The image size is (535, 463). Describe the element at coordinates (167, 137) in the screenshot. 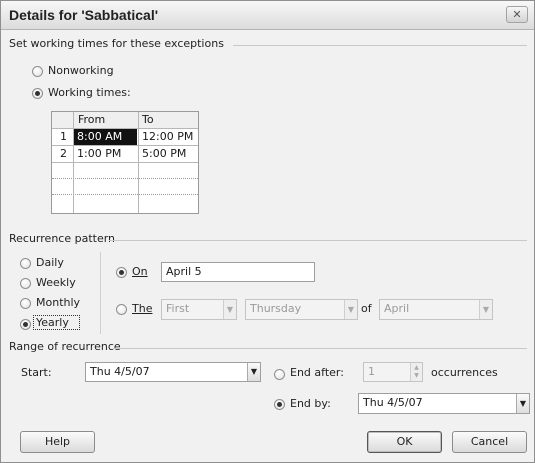

I see `to-cell: 12:00 PM` at that location.